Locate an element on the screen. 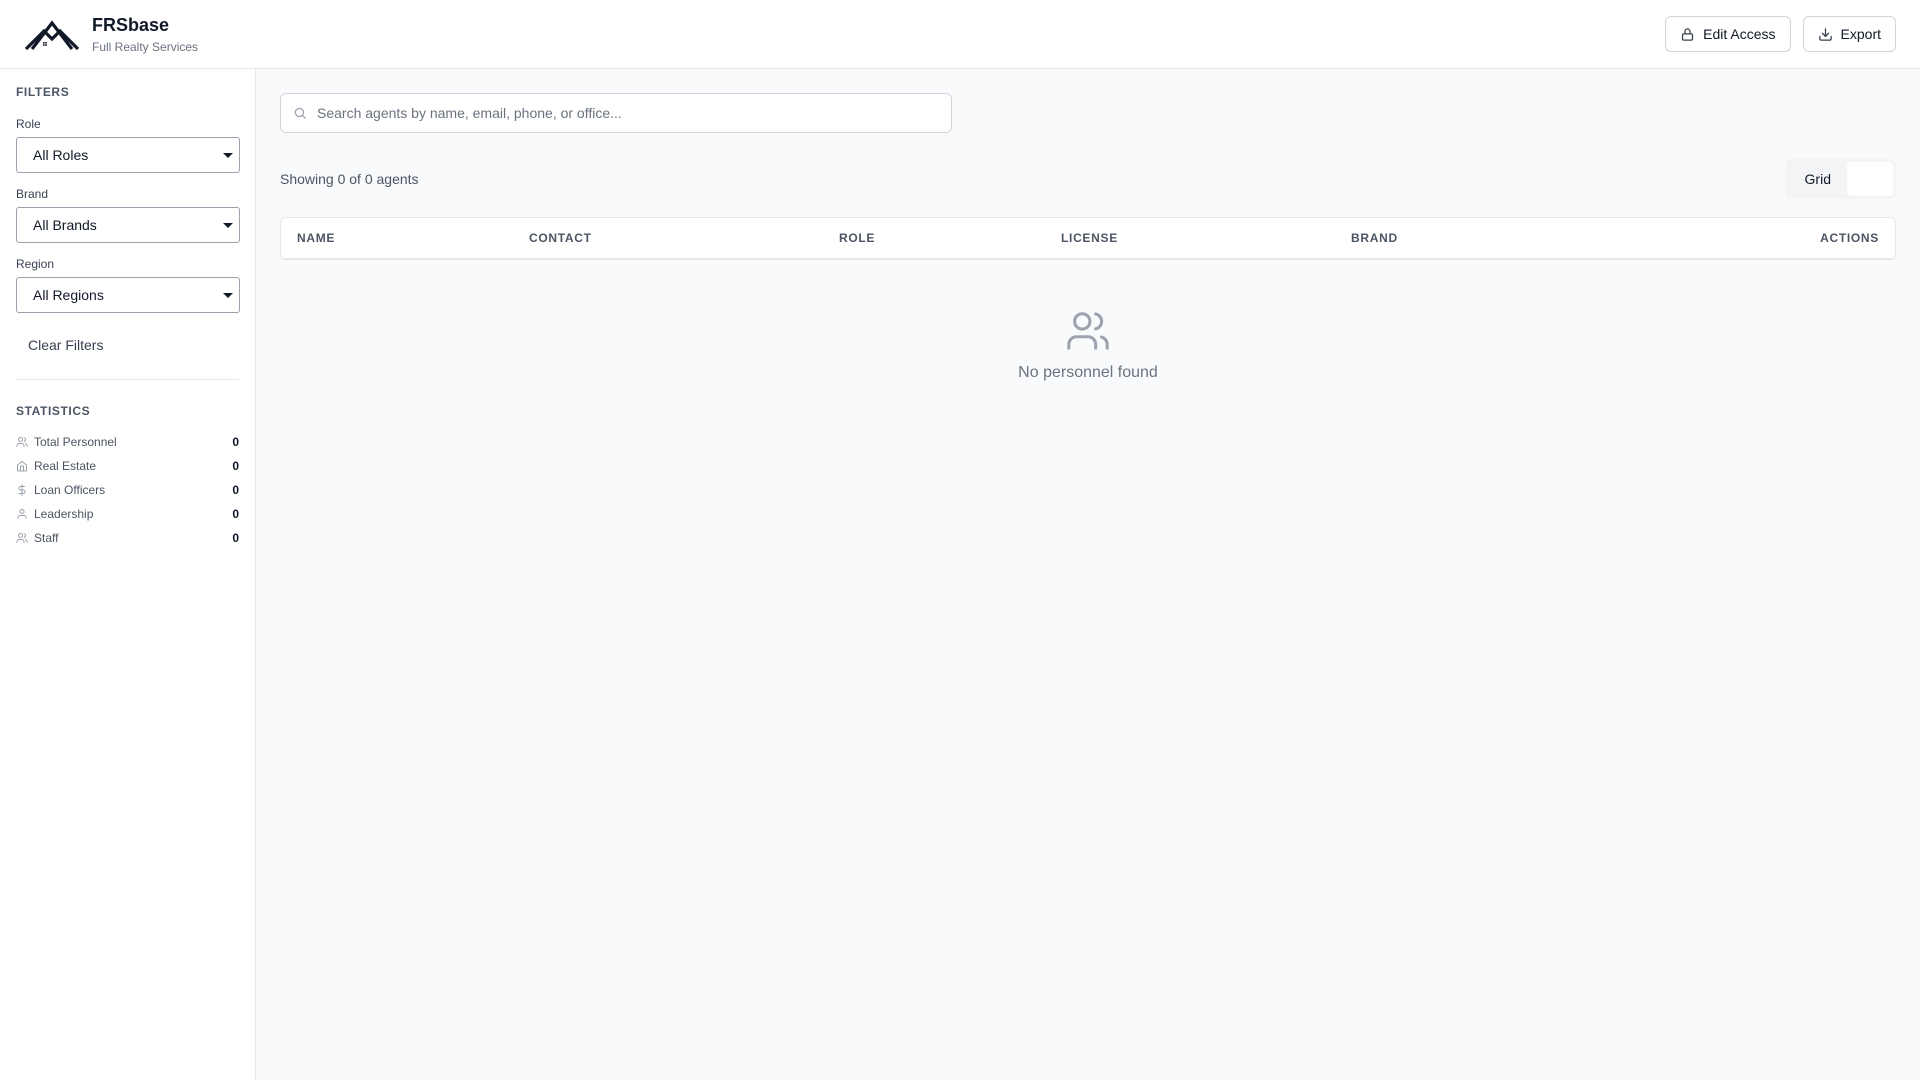  stat-label-group: Leadership is located at coordinates (54, 514).